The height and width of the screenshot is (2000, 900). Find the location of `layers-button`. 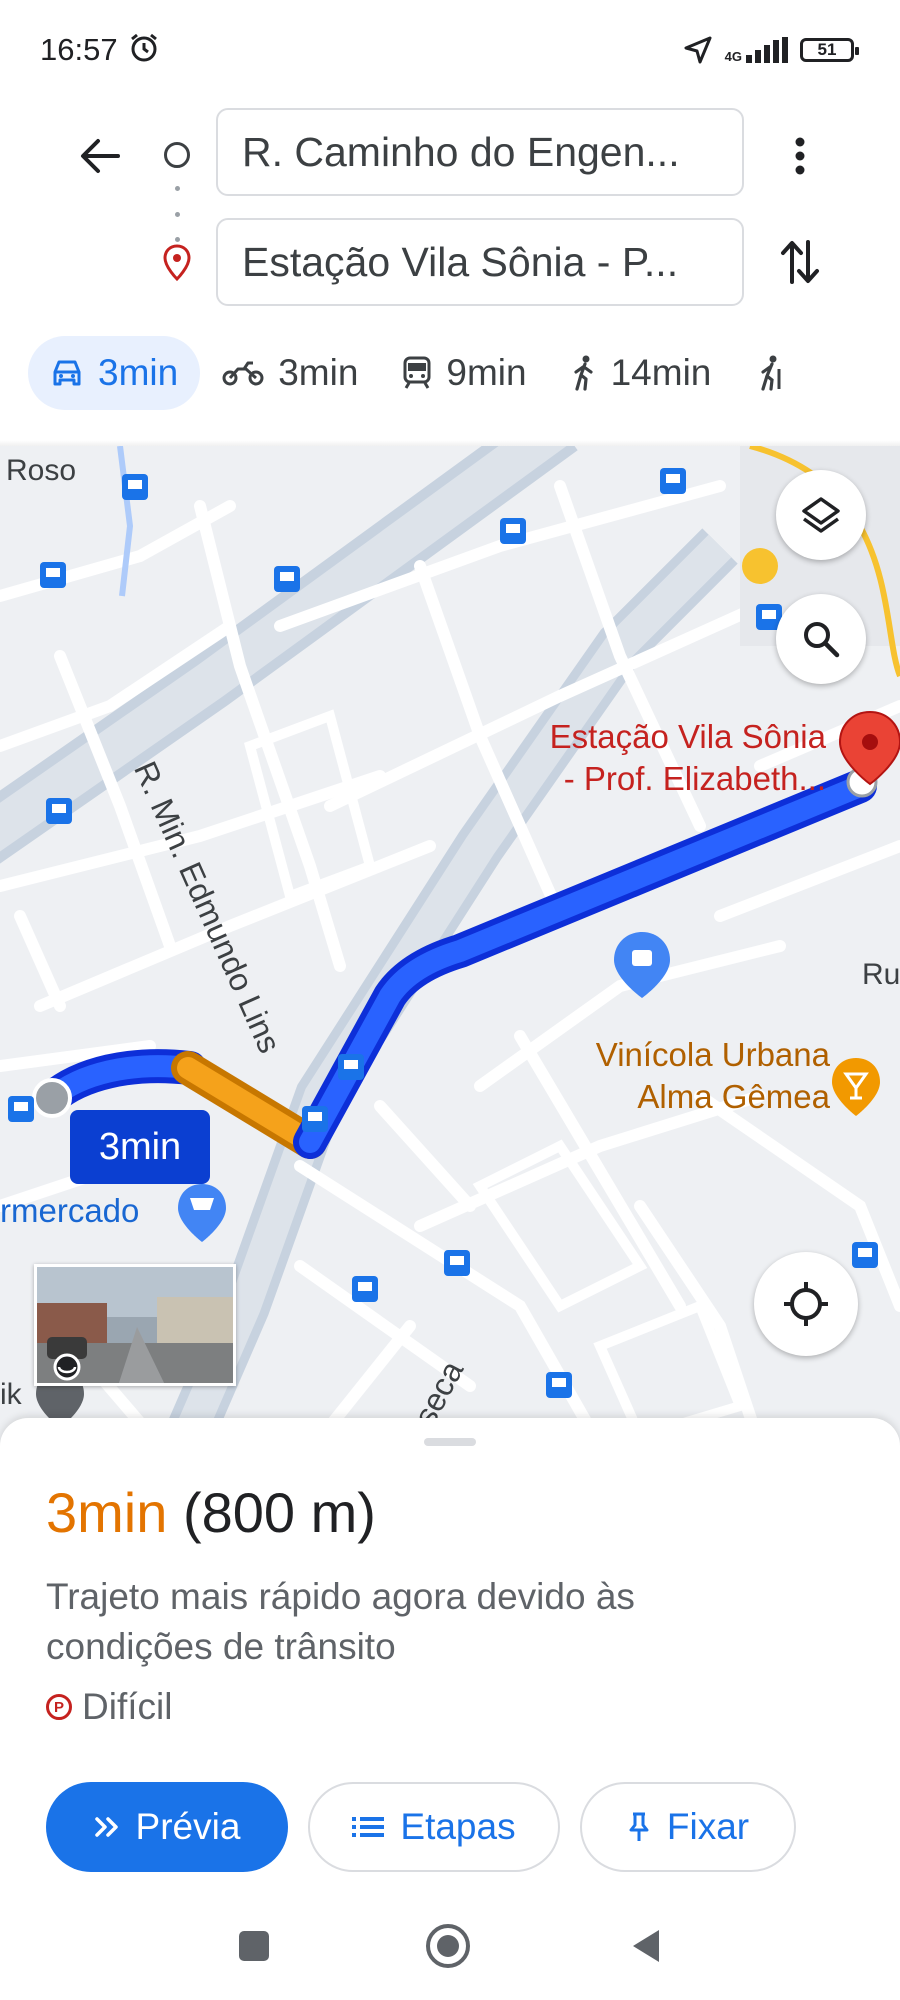

layers-button is located at coordinates (821, 515).